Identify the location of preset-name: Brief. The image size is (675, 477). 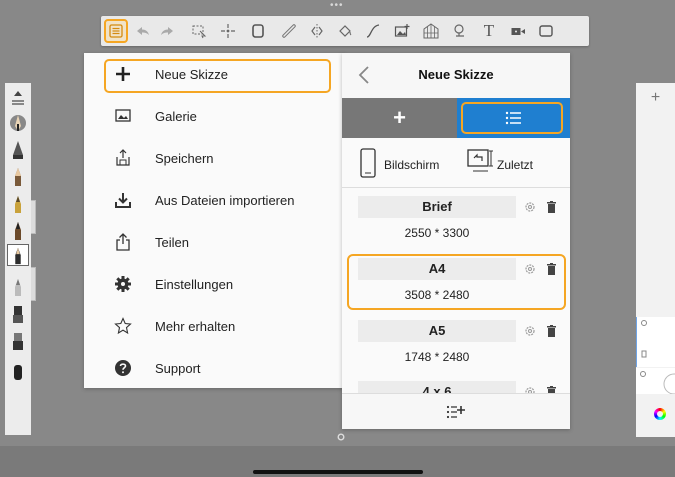
(437, 206).